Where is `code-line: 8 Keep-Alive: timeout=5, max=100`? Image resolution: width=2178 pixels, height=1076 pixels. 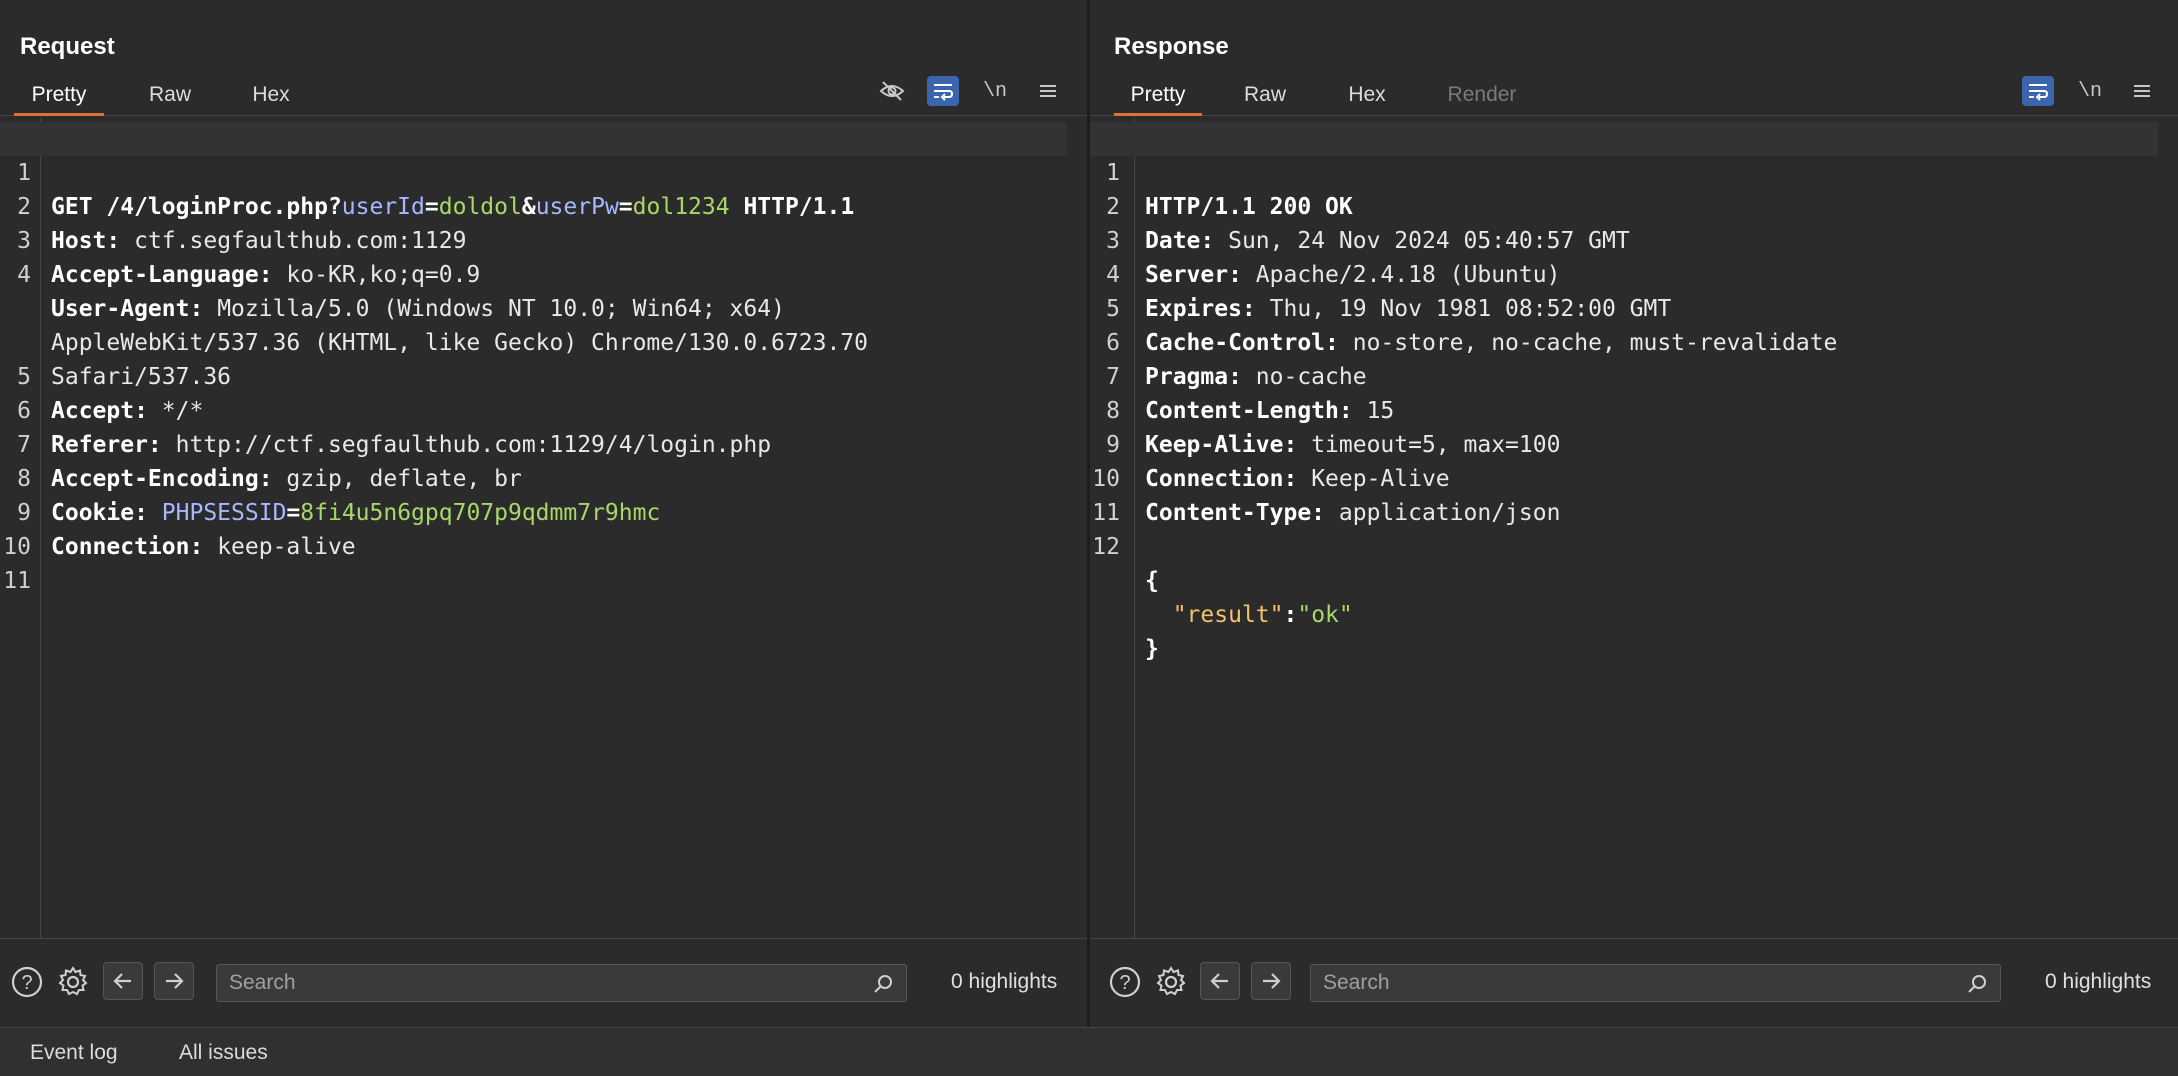
code-line: 8 Keep-Alive: timeout=5, max=100 is located at coordinates (1624, 409).